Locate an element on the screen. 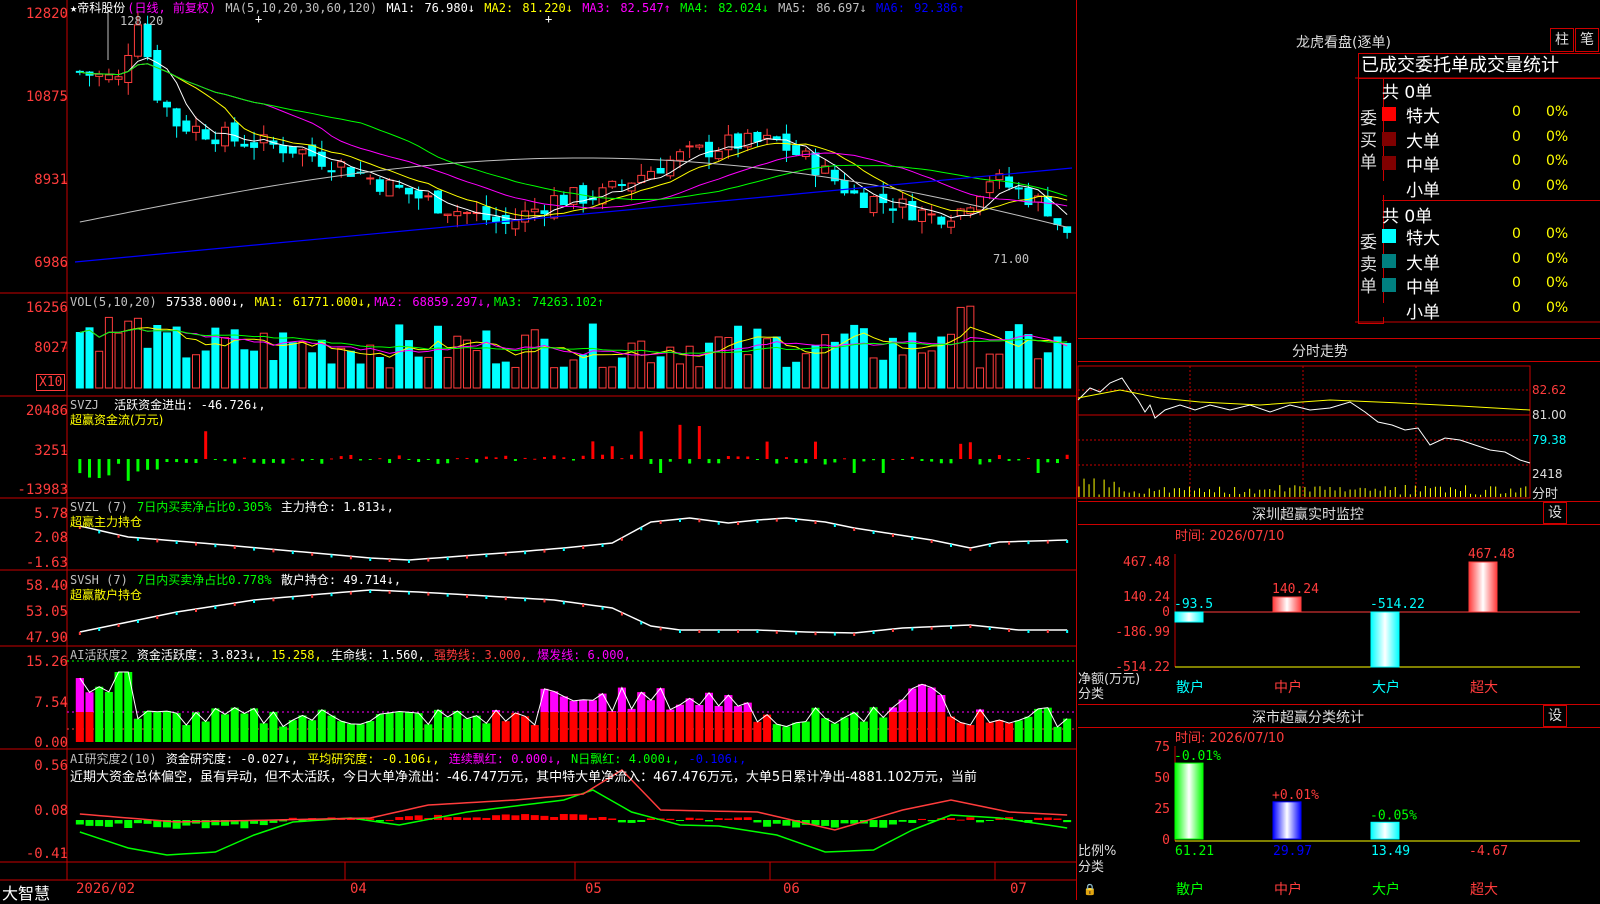 This screenshot has height=904, width=1600. marker-plus-1: + is located at coordinates (258, 19).